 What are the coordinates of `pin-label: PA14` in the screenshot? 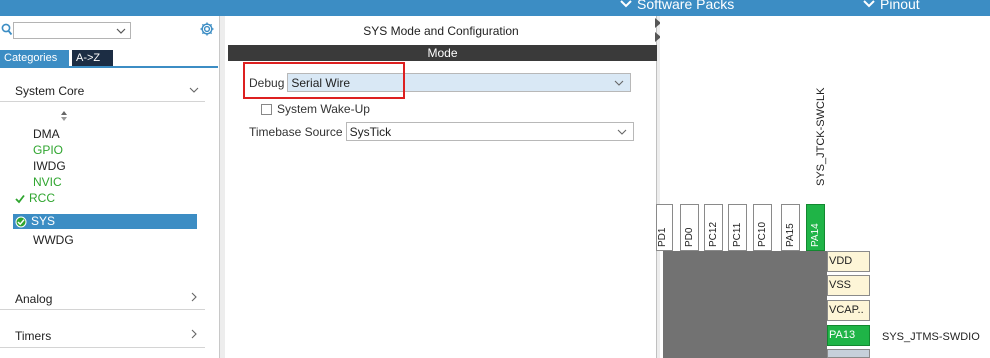 It's located at (815, 235).